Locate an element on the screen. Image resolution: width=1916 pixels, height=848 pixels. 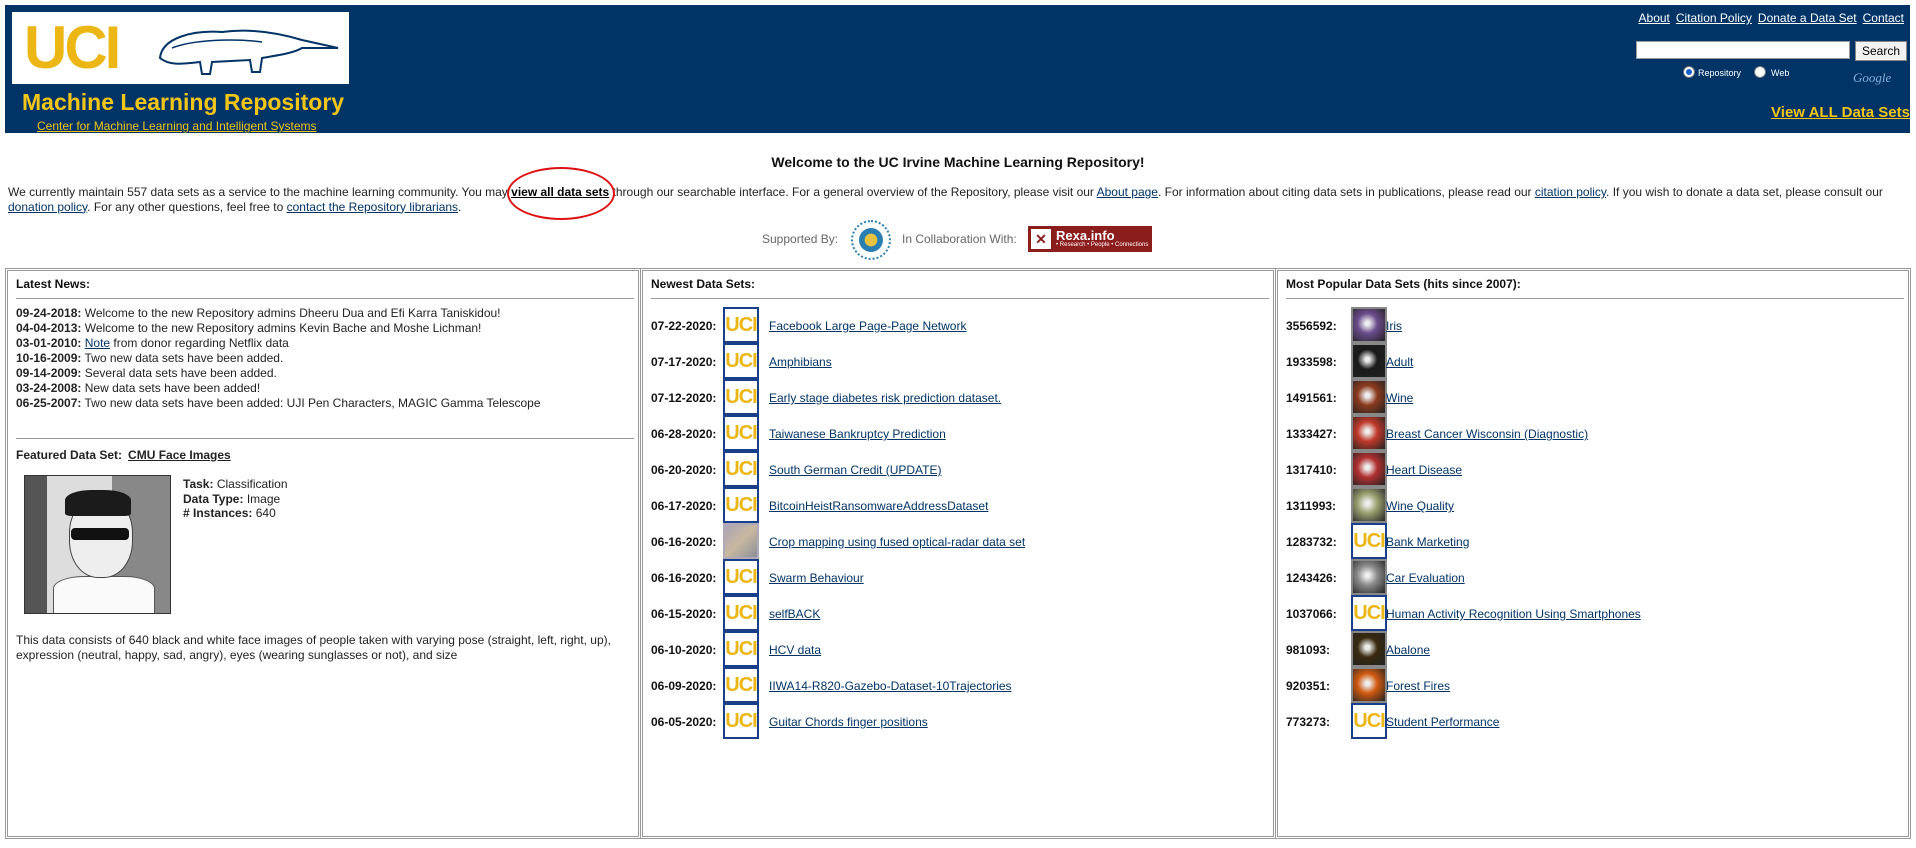
dataset-link: HCV data is located at coordinates (795, 650).